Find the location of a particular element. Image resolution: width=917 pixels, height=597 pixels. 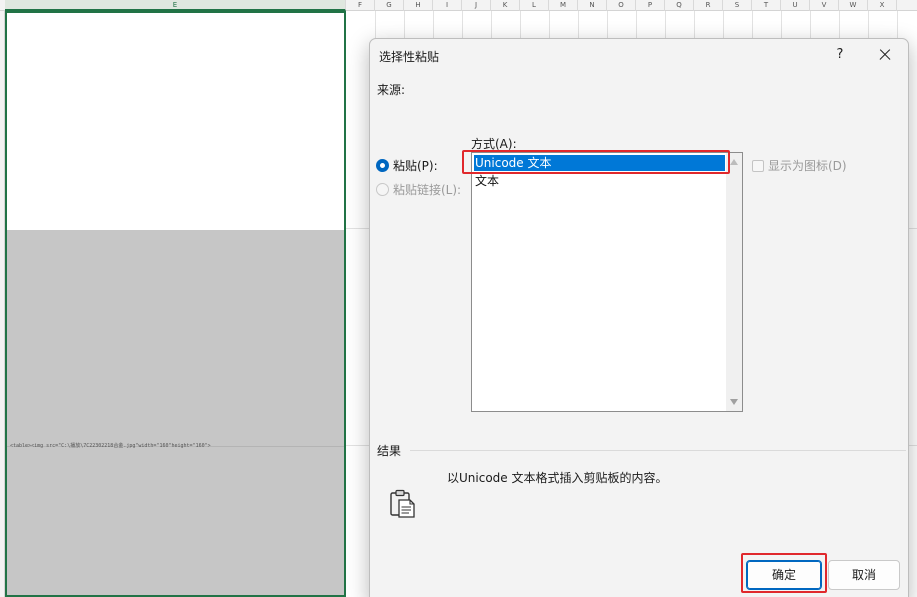

close-icon is located at coordinates (885, 55).